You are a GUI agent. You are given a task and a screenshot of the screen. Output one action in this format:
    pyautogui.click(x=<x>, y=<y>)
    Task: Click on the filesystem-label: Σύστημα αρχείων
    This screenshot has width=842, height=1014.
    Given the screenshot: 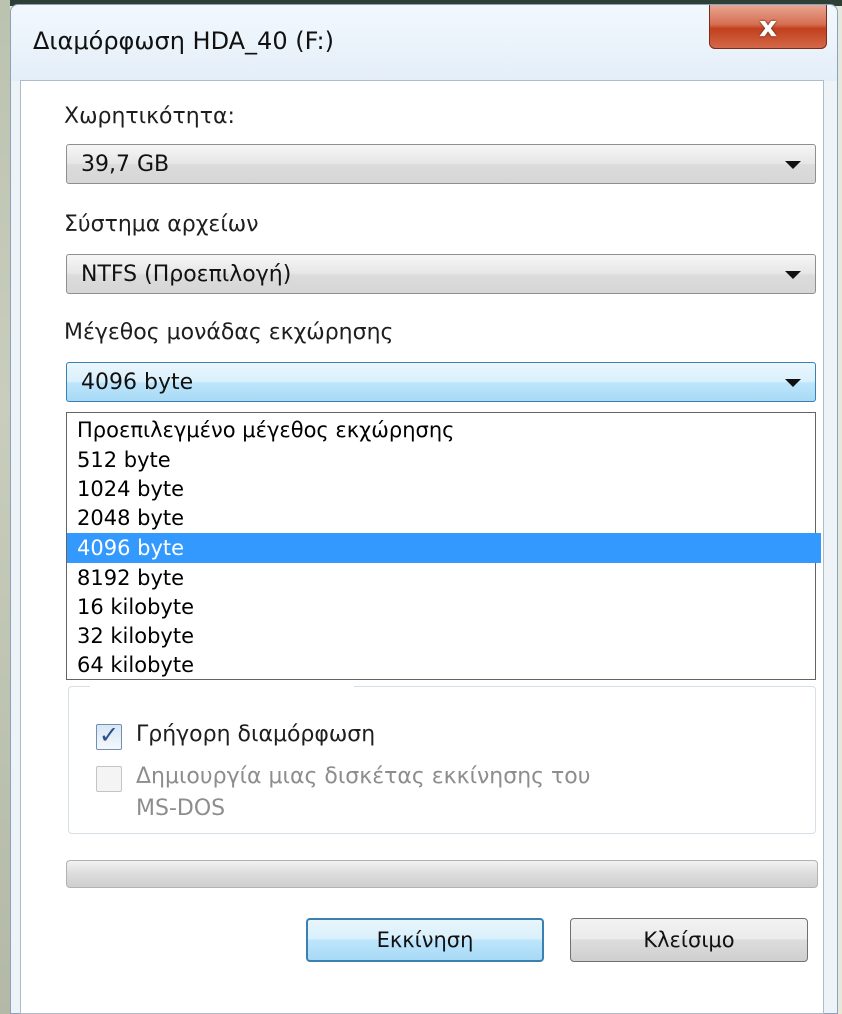 What is the action you would take?
    pyautogui.click(x=161, y=224)
    